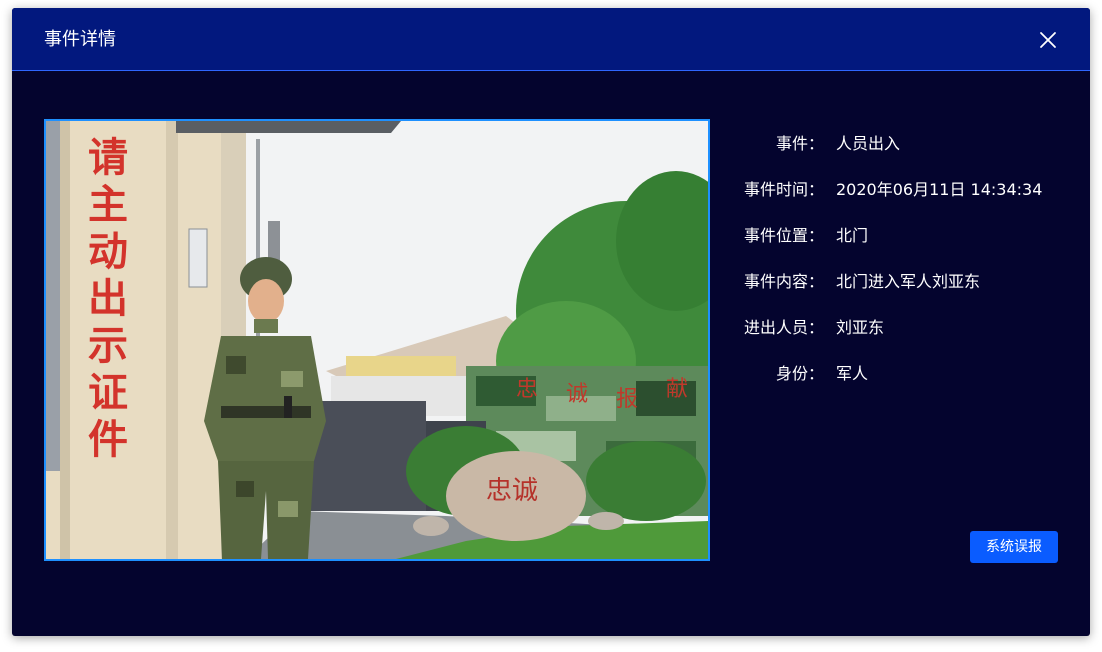 The width and height of the screenshot is (1102, 652). What do you see at coordinates (852, 373) in the screenshot?
I see `detail-value: 军人` at bounding box center [852, 373].